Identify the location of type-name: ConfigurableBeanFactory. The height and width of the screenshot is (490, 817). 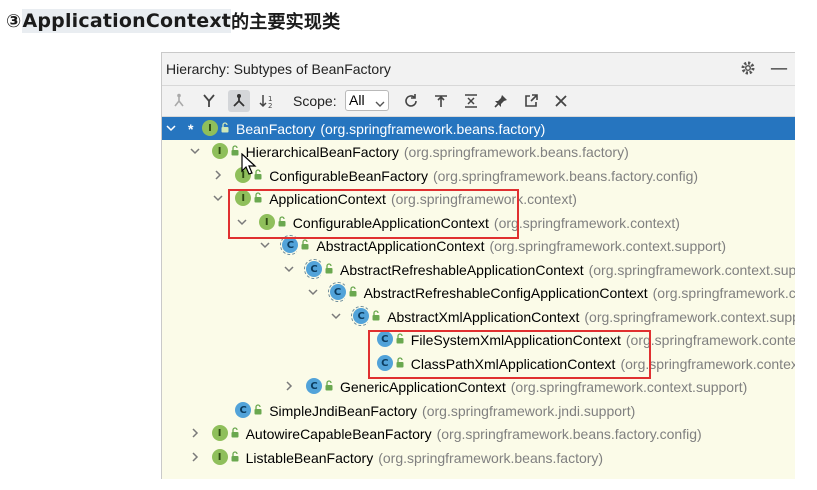
(348, 175).